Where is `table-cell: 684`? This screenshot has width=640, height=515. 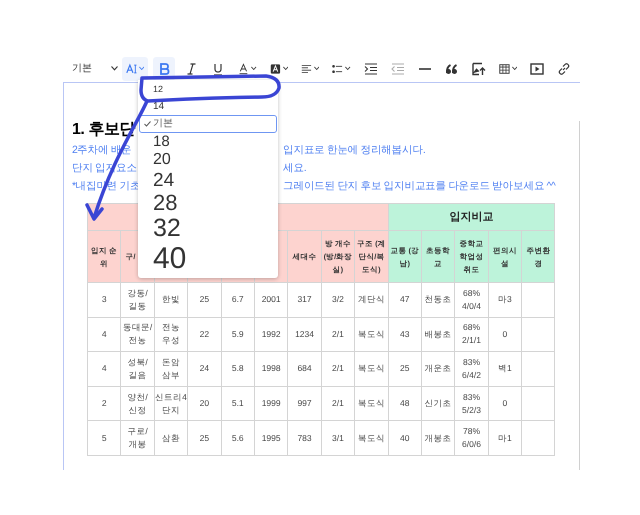 table-cell: 684 is located at coordinates (305, 369).